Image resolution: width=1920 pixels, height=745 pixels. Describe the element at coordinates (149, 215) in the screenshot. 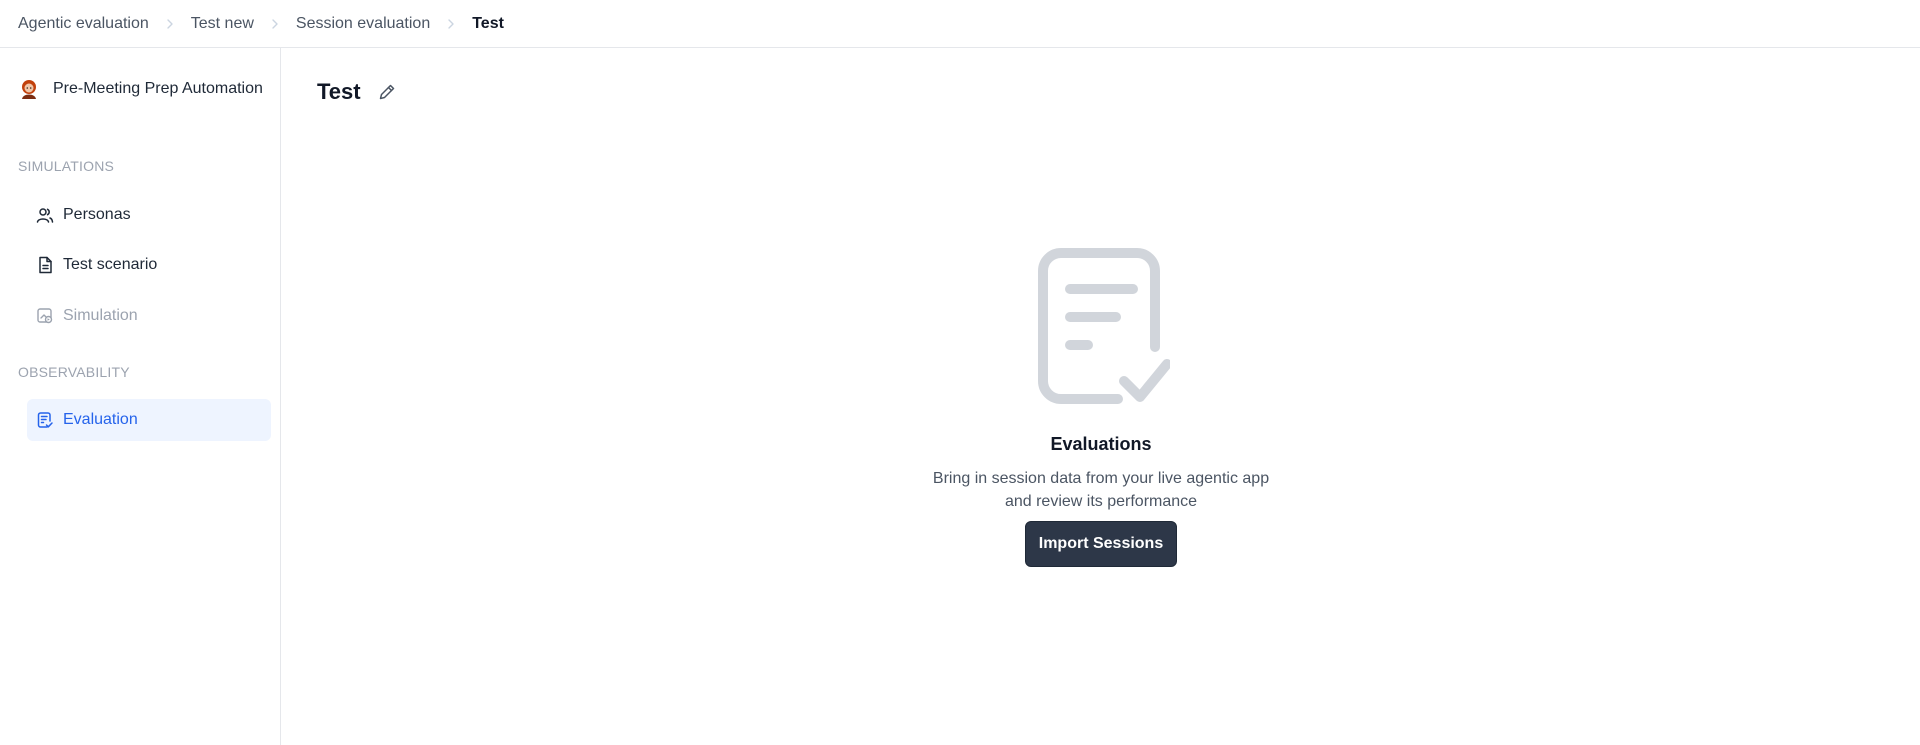

I see `sidebar-item-personas: Personas` at that location.